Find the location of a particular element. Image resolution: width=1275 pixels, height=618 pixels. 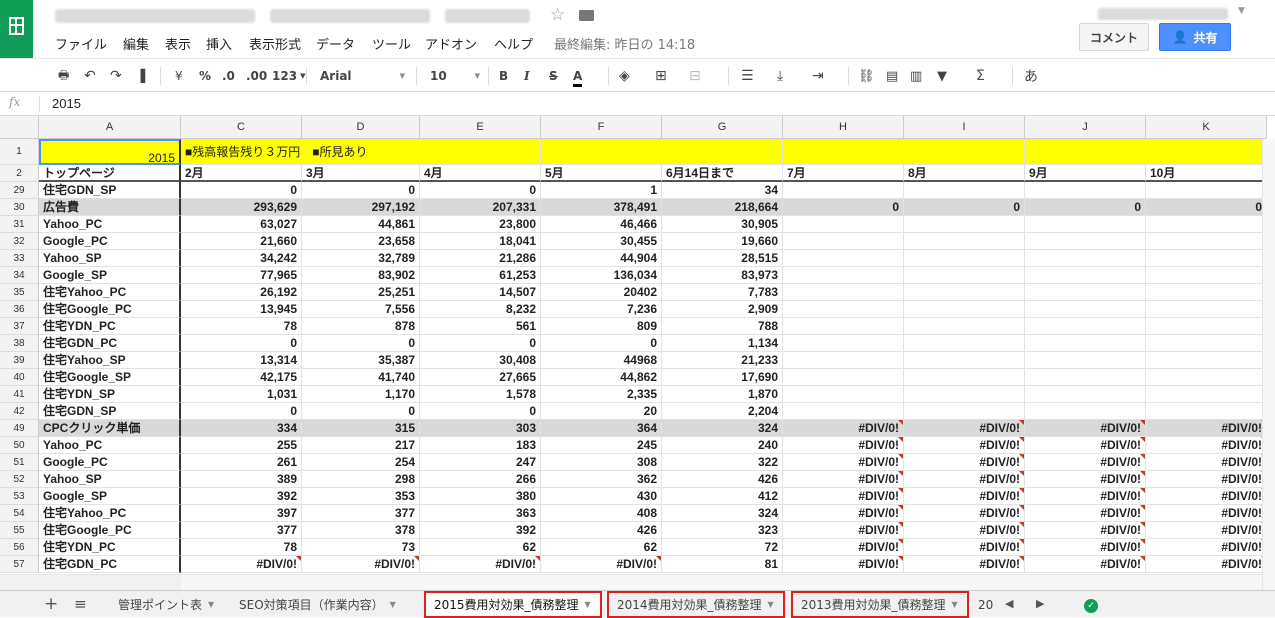

cell-g54: 324 is located at coordinates (722, 513).